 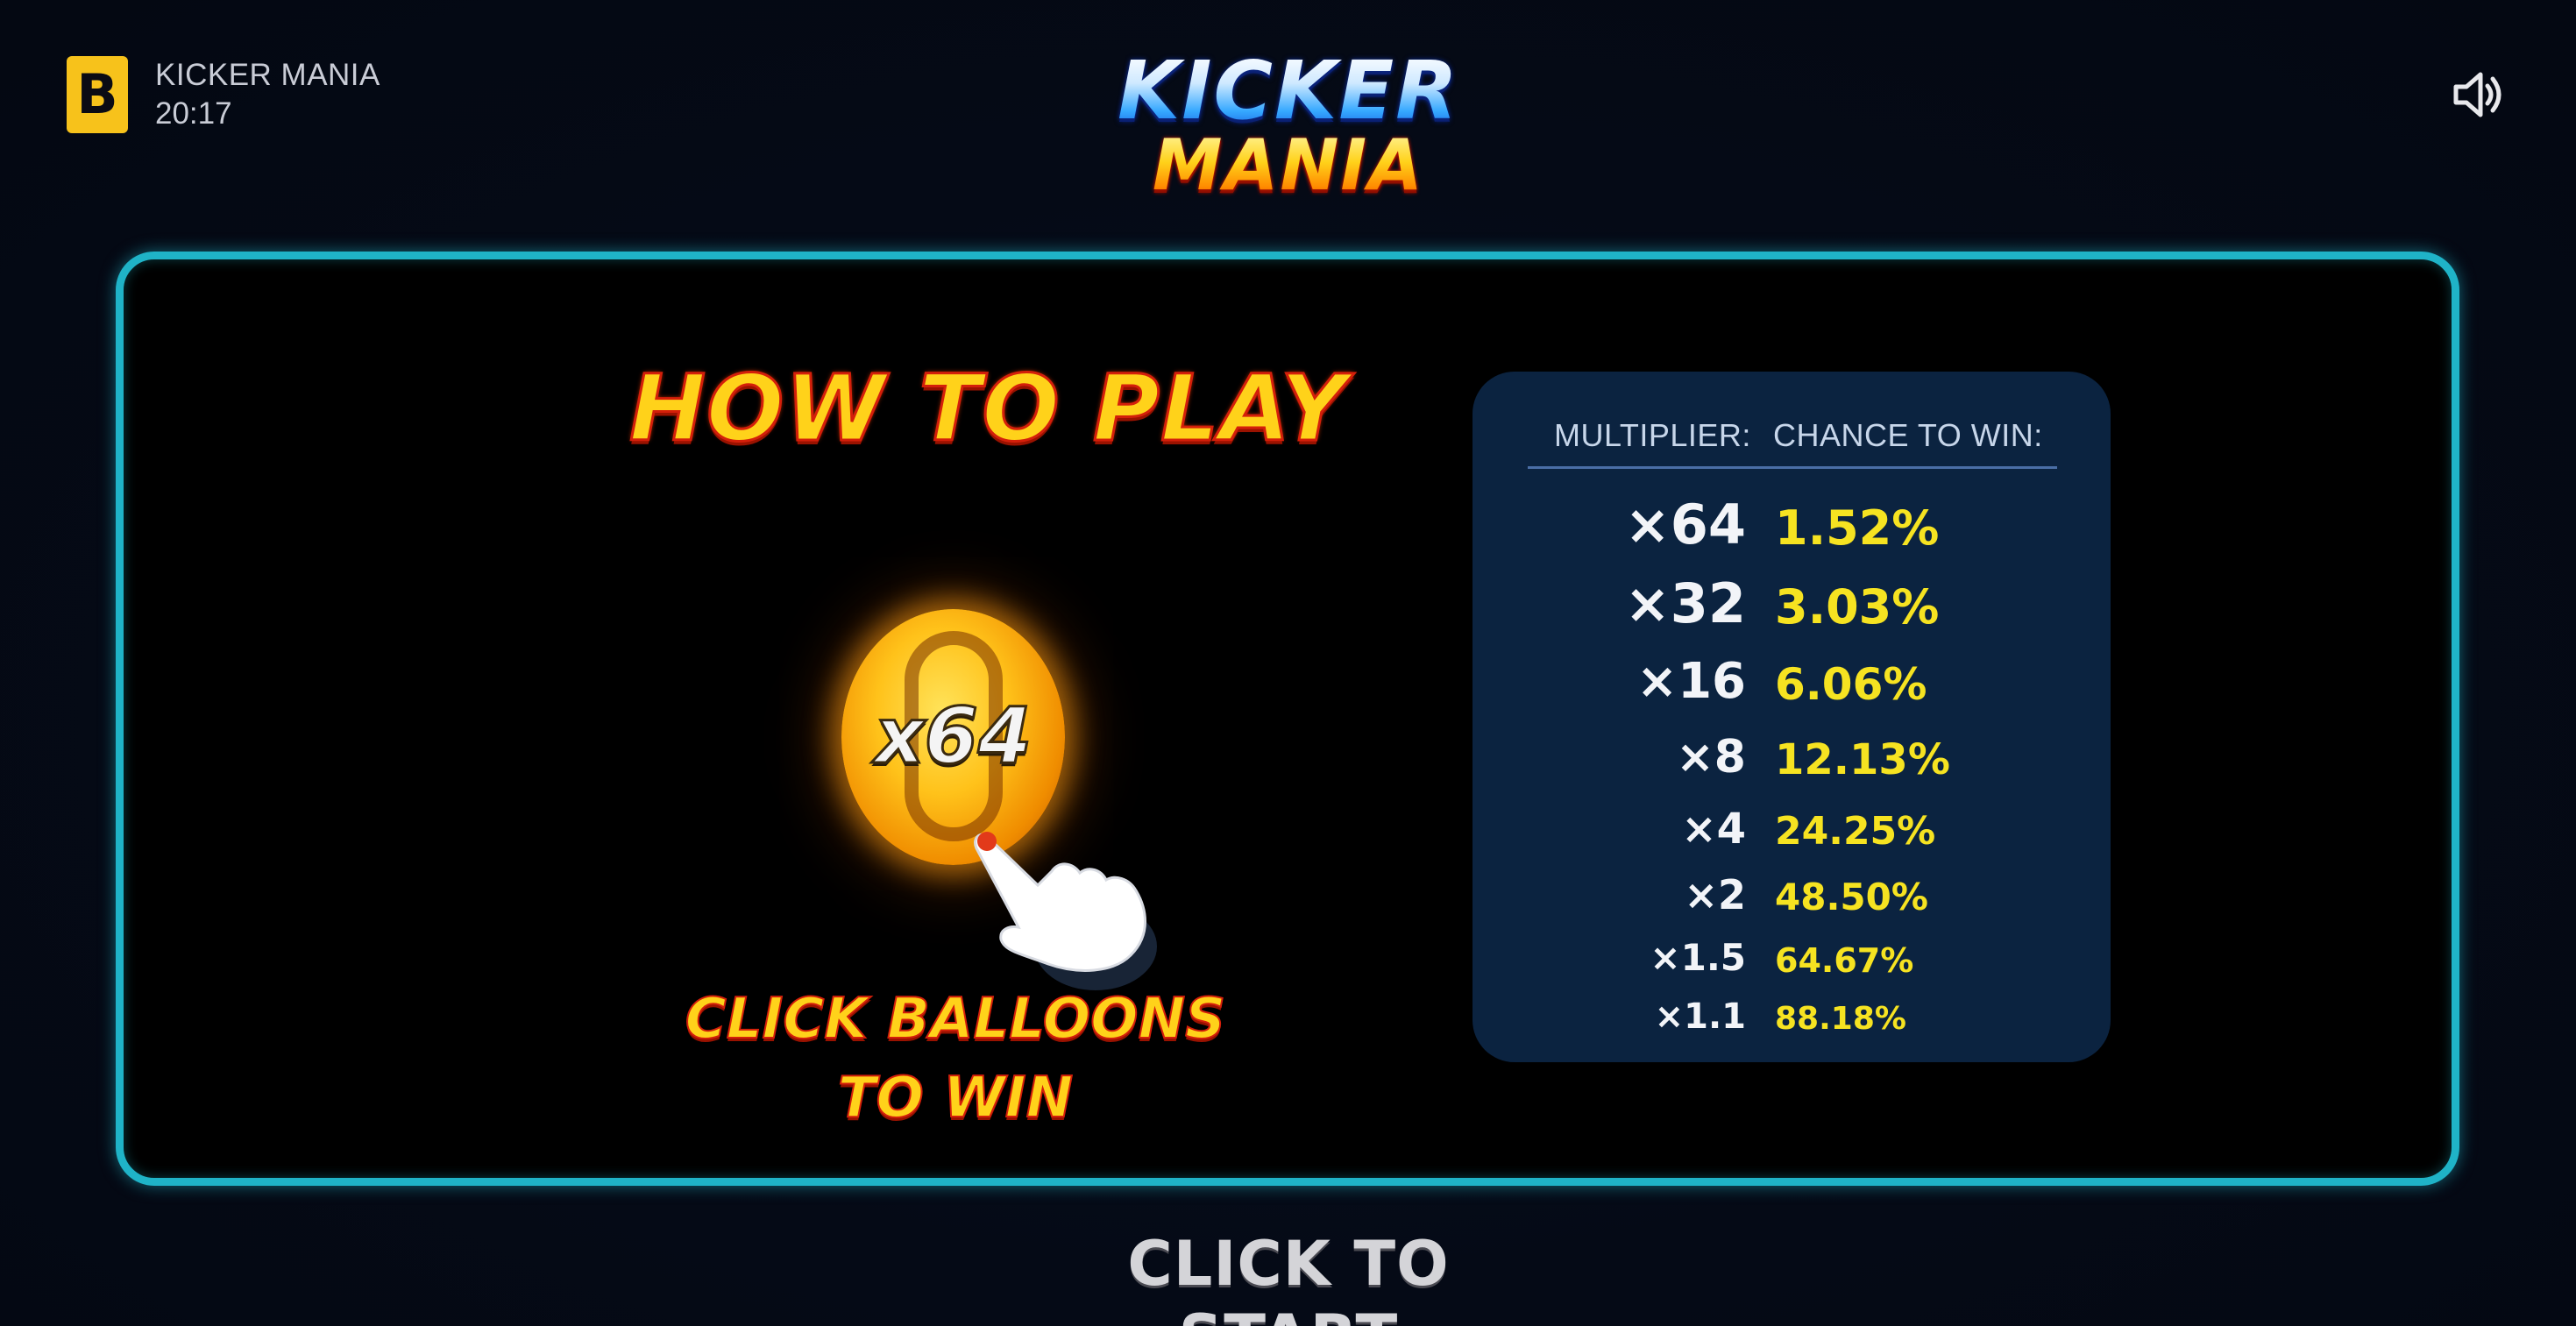 I want to click on multiplier-value: ×16, so click(x=1691, y=681).